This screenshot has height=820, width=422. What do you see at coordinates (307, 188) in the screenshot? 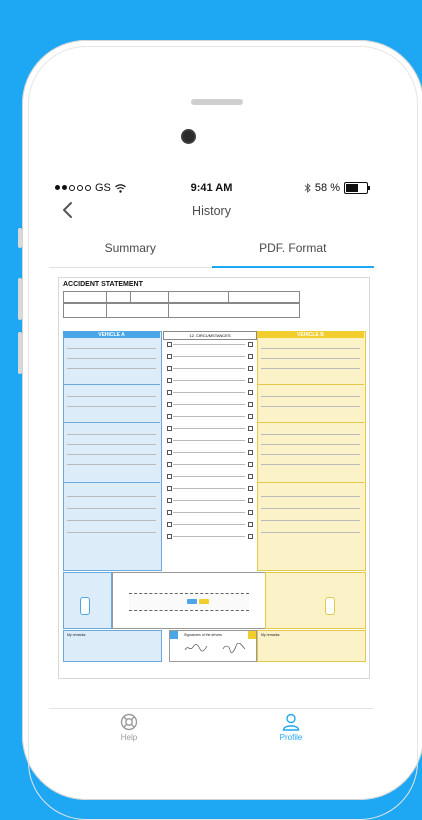
I see `bluetooth-icon` at bounding box center [307, 188].